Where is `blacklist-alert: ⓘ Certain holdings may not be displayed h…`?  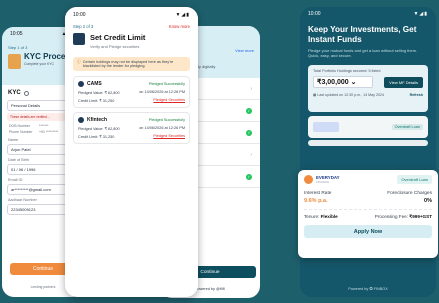
blacklist-alert: ⓘ Certain holdings may not be displayed h… is located at coordinates (131, 64).